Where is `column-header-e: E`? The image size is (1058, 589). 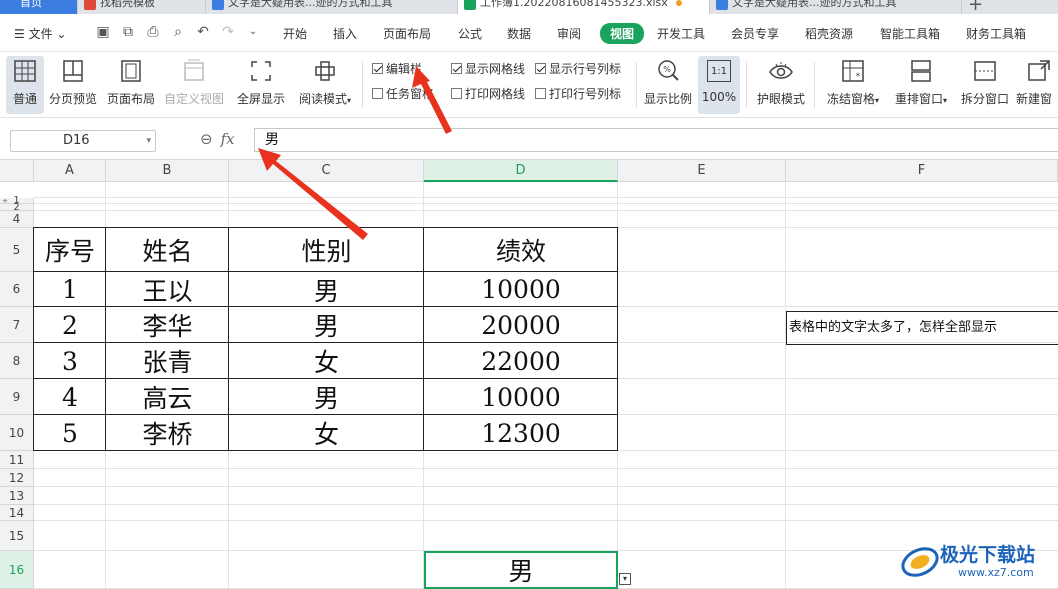
column-header-e: E is located at coordinates (702, 171).